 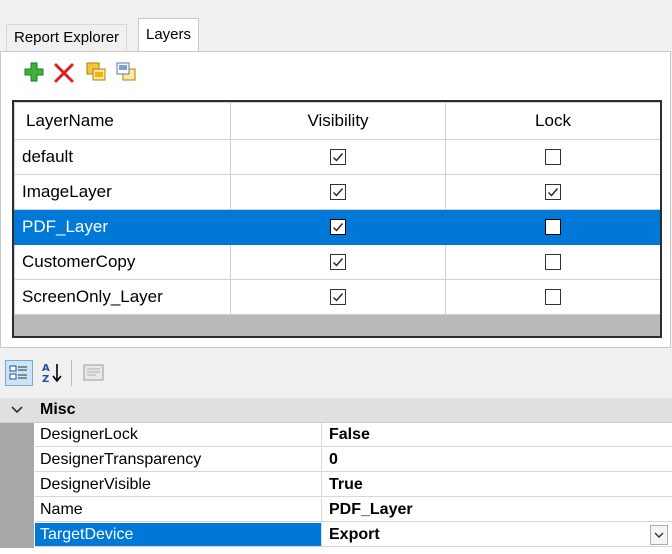 I want to click on property-row: TargetDevice Export, so click(x=336, y=535).